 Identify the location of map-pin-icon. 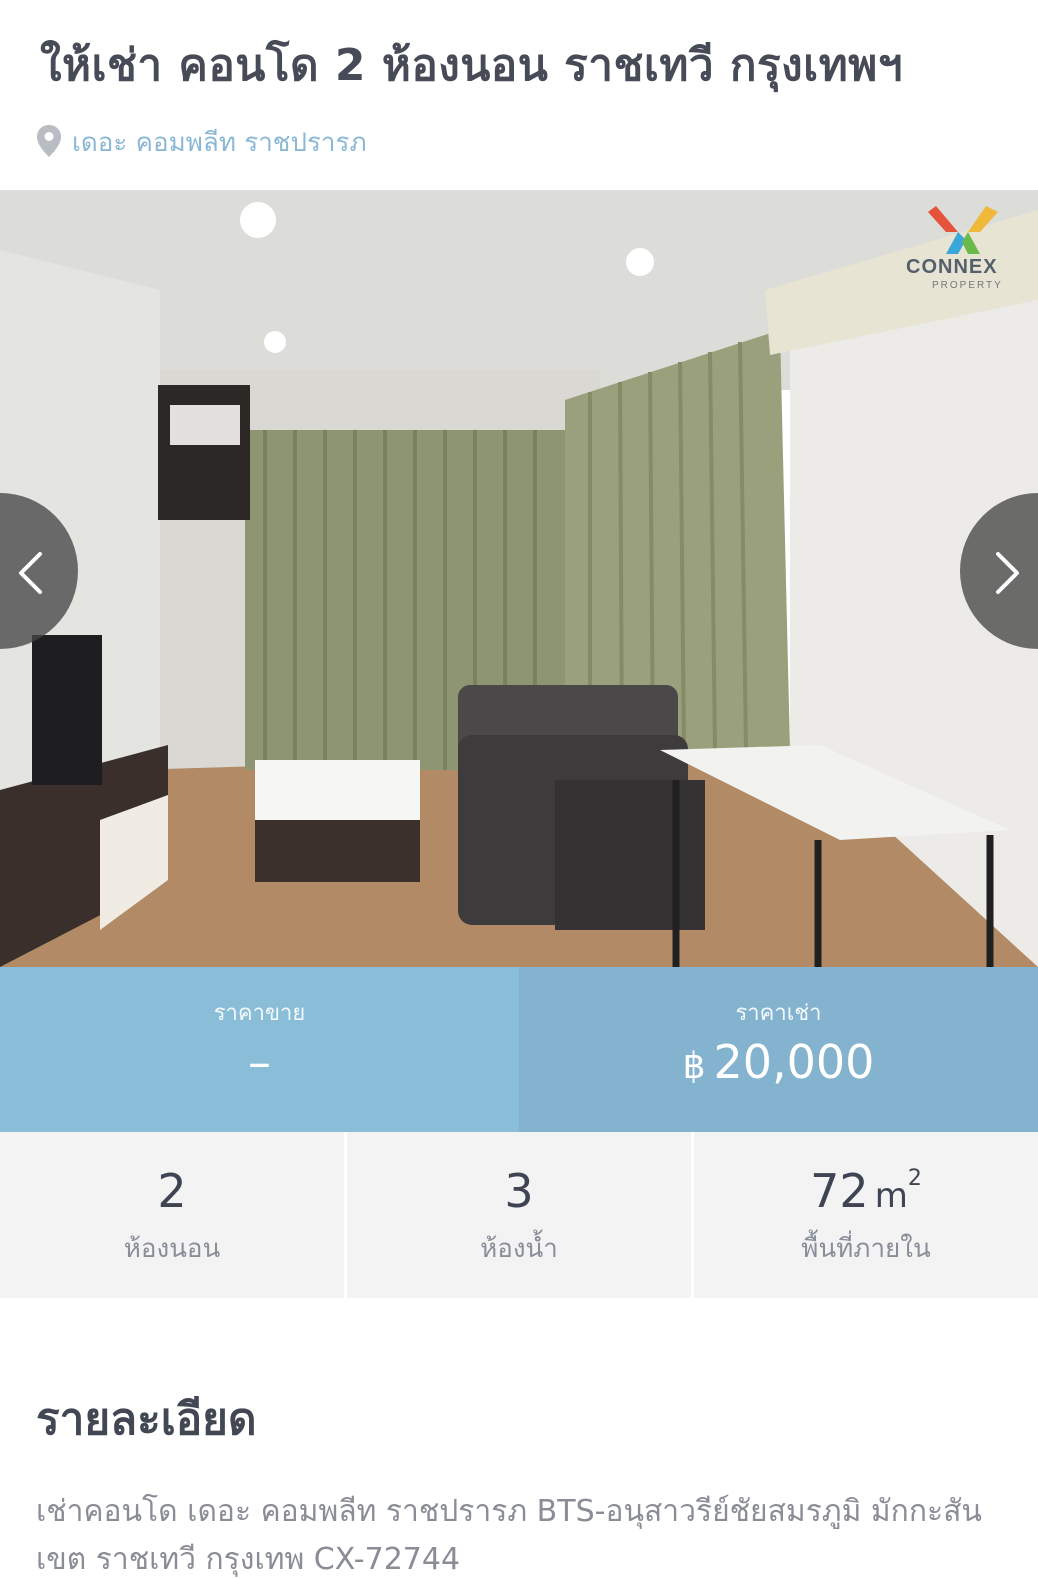
(54, 143).